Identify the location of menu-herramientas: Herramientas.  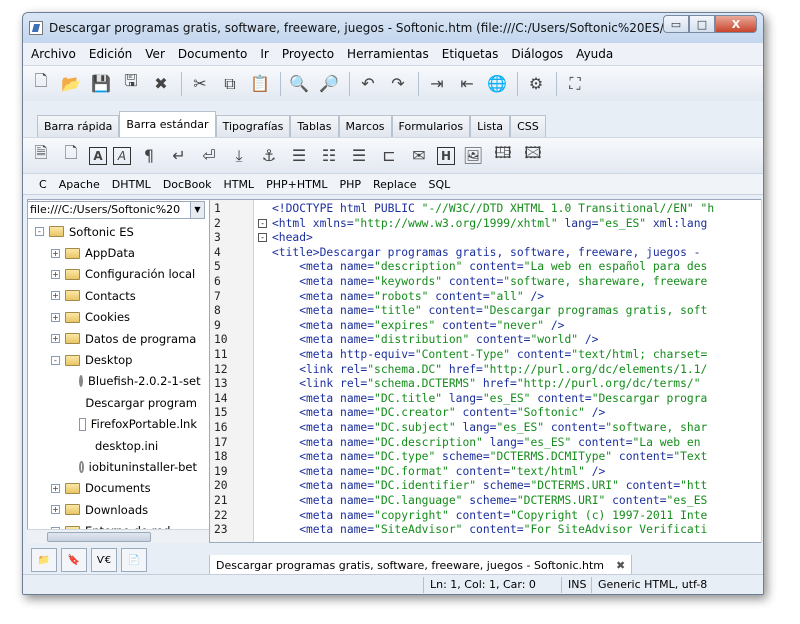
(388, 54).